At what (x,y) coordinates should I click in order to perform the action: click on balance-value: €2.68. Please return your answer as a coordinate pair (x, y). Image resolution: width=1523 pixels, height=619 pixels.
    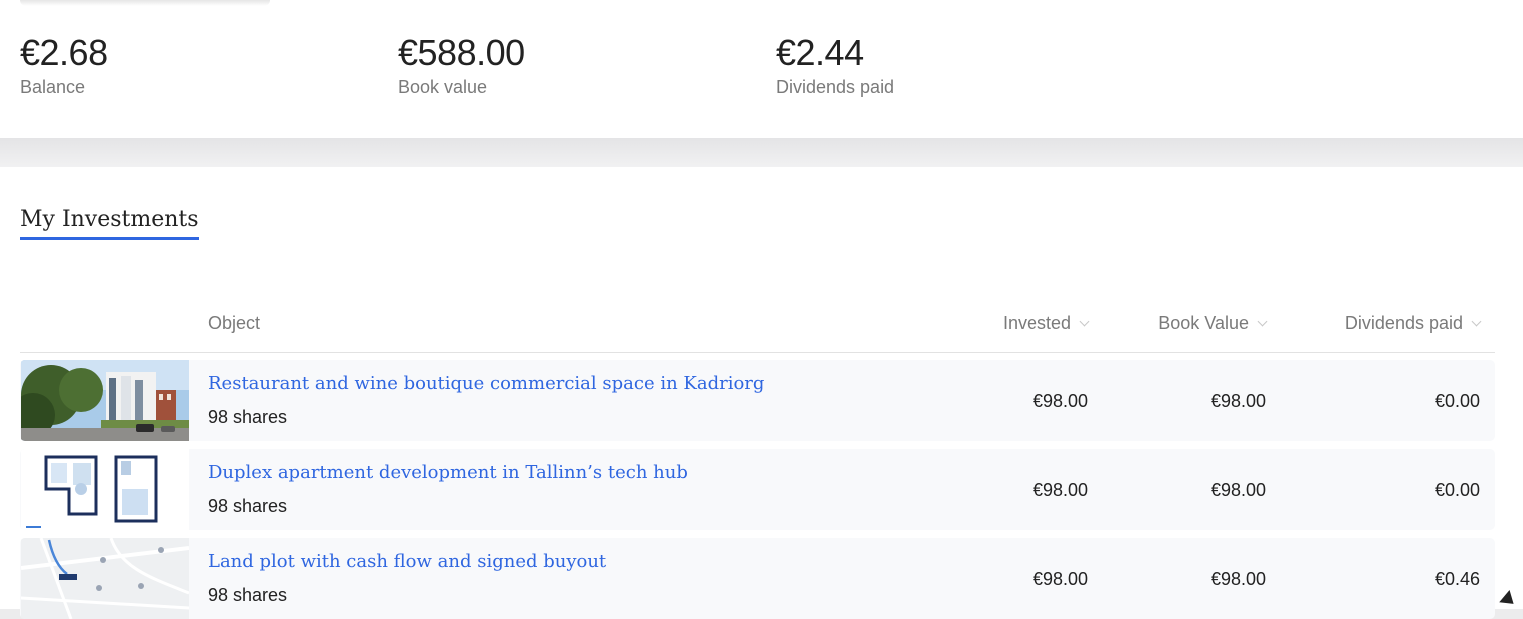
    Looking at the image, I should click on (64, 52).